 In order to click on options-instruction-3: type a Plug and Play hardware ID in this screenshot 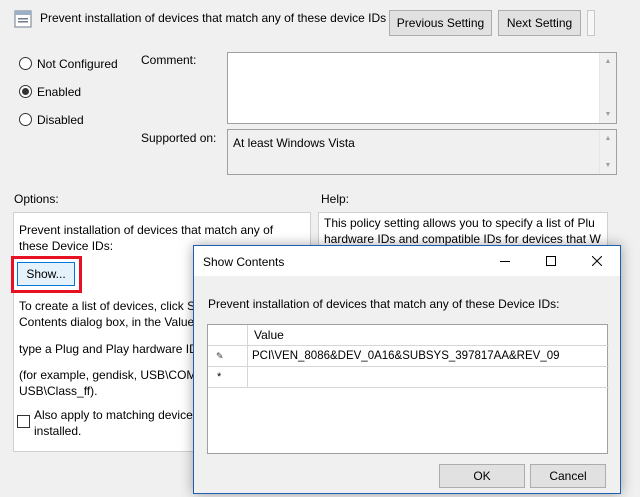, I will do `click(108, 349)`.